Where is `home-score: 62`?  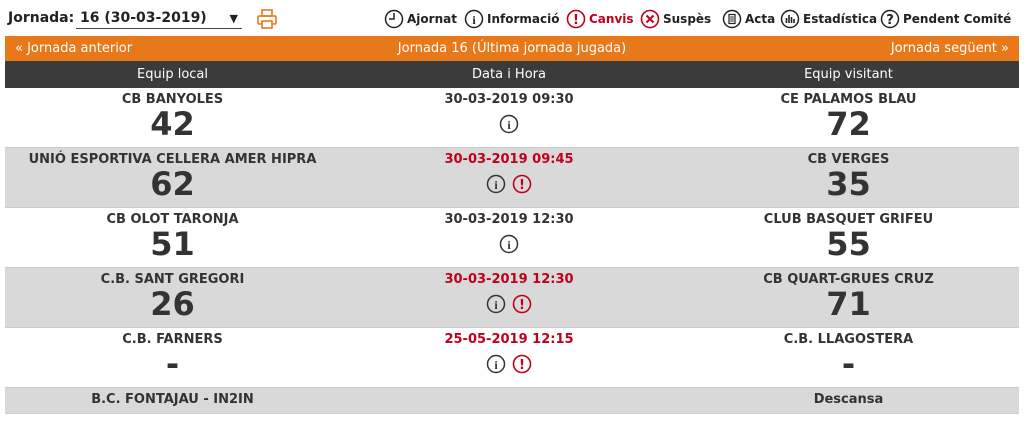 home-score: 62 is located at coordinates (172, 184).